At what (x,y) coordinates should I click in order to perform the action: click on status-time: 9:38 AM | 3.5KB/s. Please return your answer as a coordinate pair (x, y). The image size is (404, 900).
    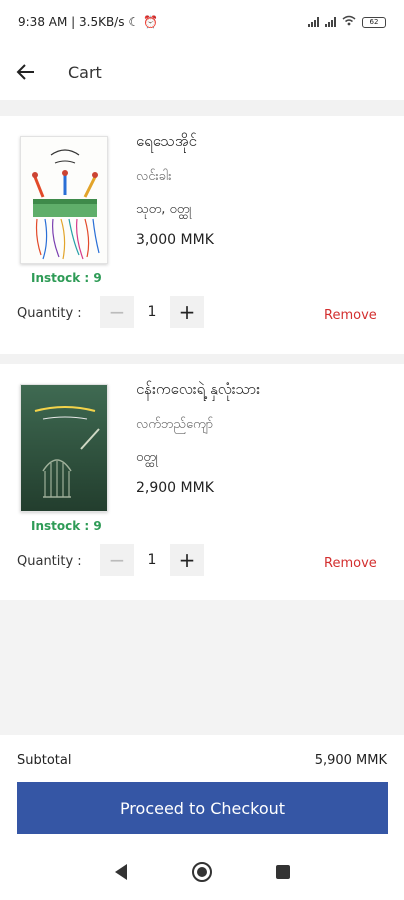
    Looking at the image, I should click on (71, 22).